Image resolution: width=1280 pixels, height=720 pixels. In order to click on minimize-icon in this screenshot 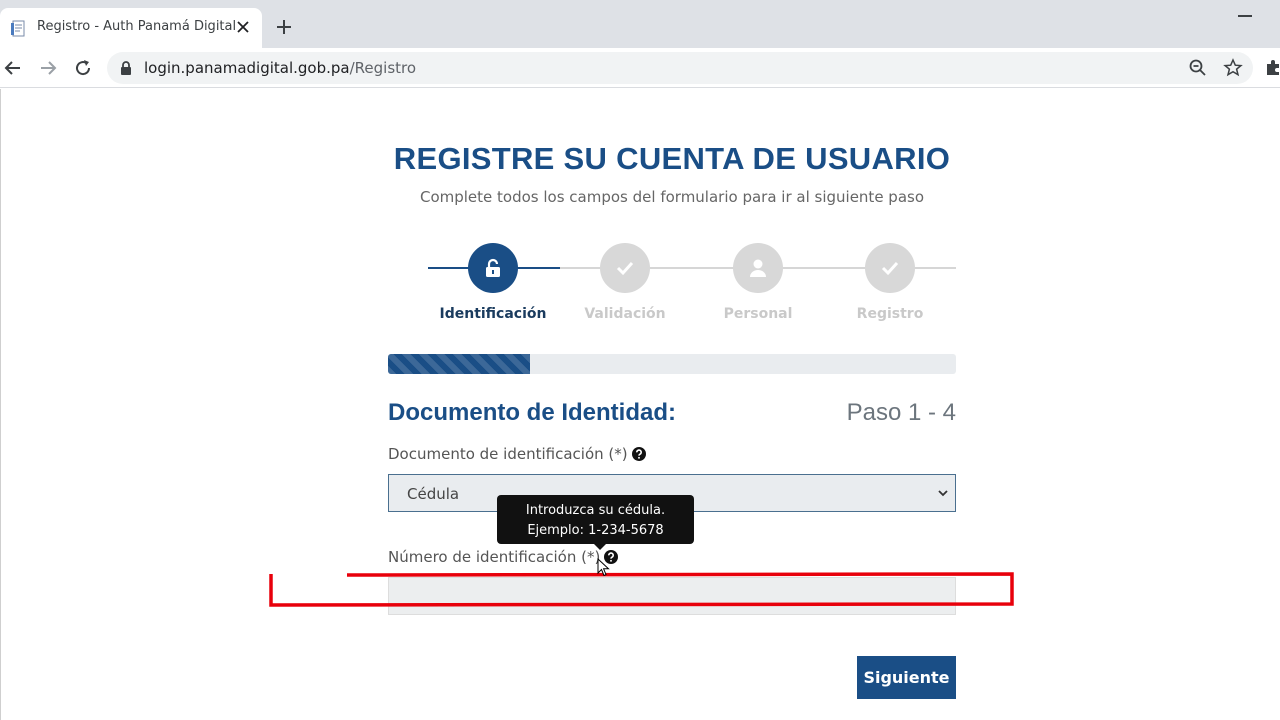, I will do `click(1245, 16)`.